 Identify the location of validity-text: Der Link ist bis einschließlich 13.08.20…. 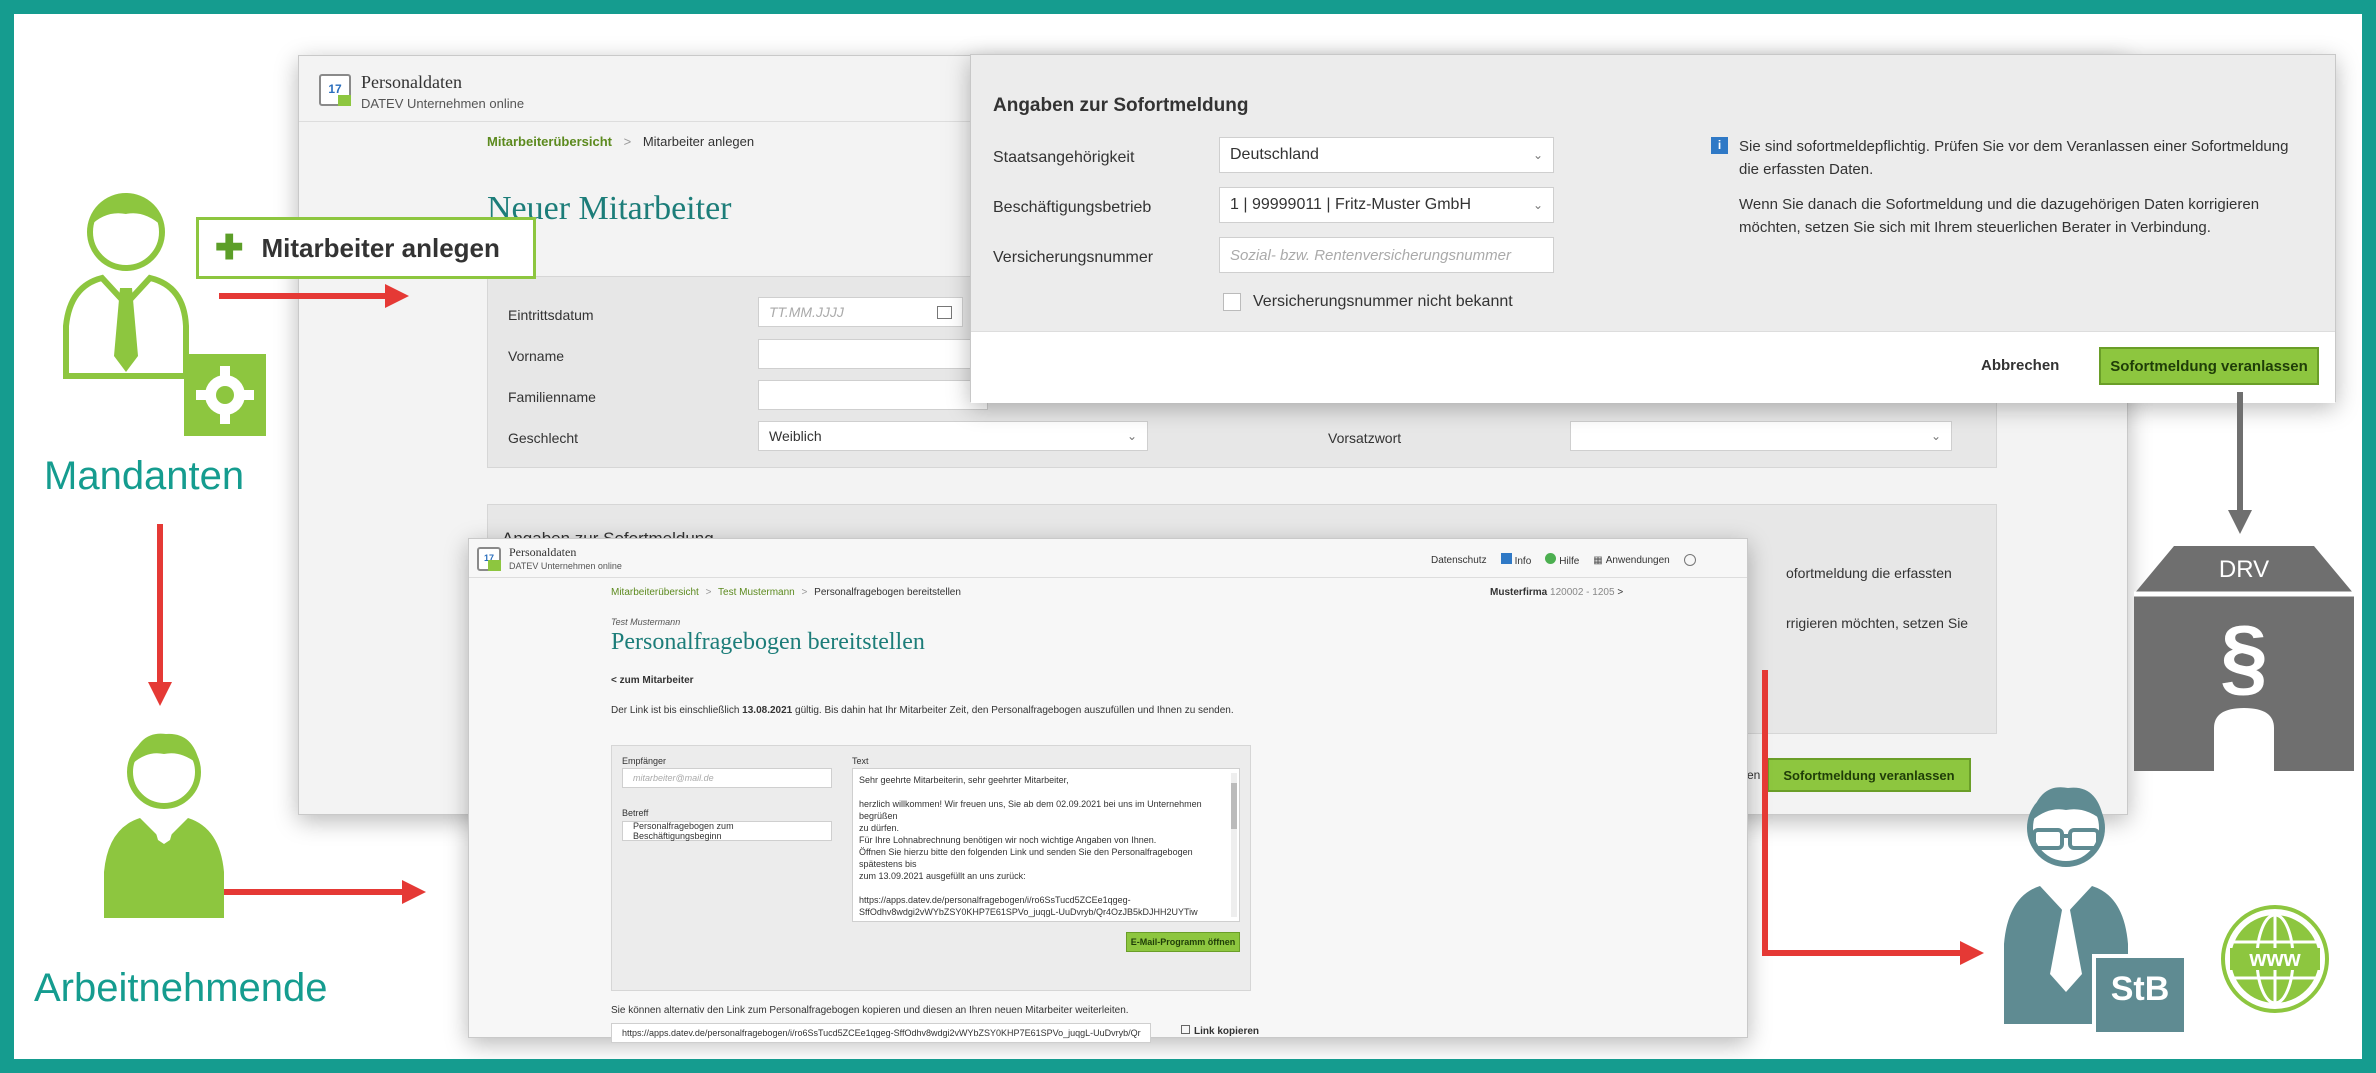
(922, 710).